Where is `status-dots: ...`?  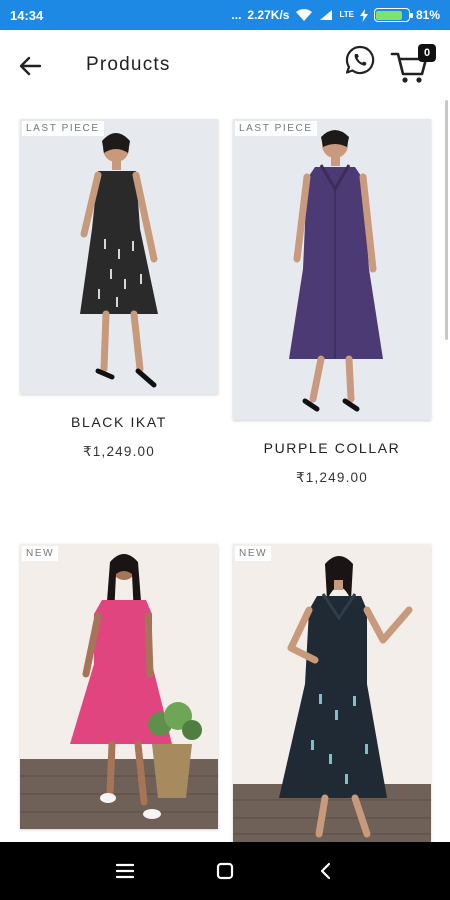 status-dots: ... is located at coordinates (236, 15).